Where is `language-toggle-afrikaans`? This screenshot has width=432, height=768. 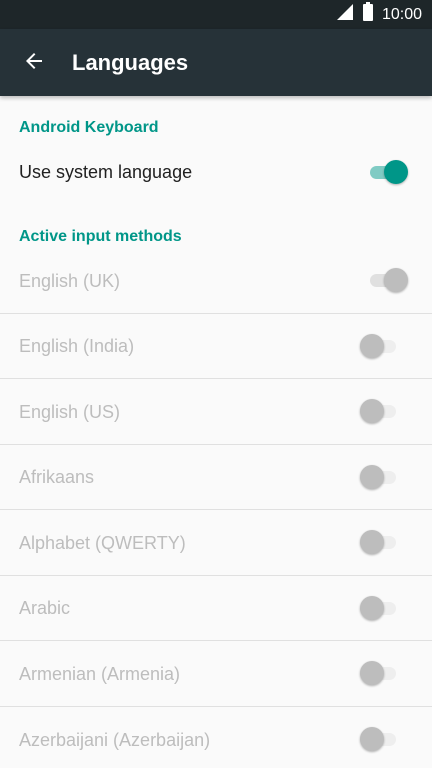
language-toggle-afrikaans is located at coordinates (378, 477).